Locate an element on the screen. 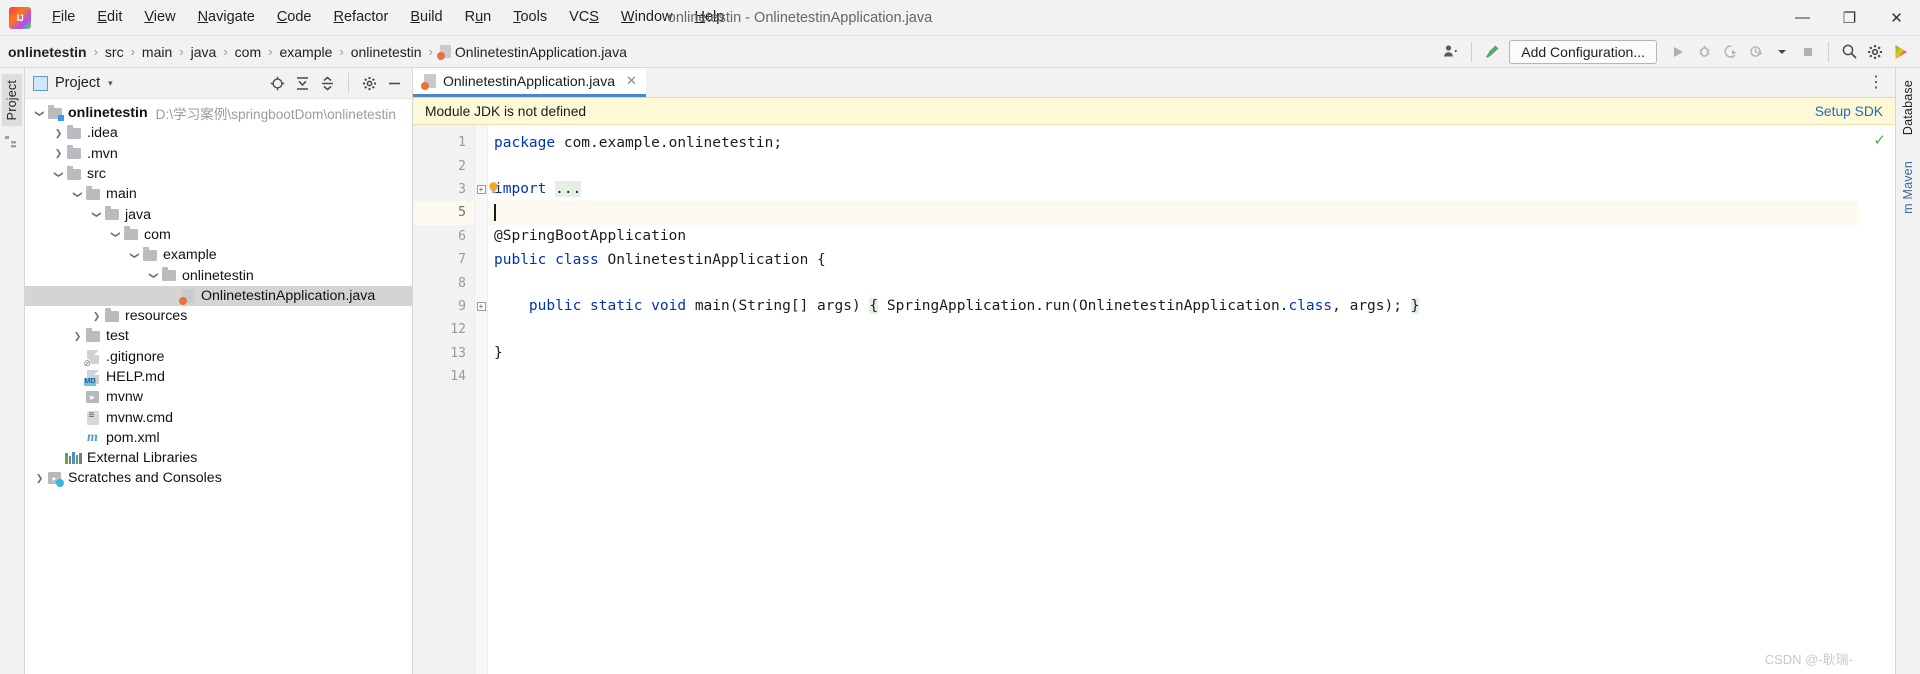 Image resolution: width=1920 pixels, height=674 pixels. menu-item-window: Window is located at coordinates (647, 17).